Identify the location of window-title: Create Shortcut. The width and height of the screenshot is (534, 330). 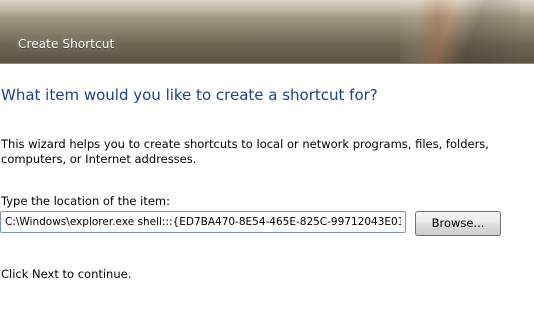
(66, 44).